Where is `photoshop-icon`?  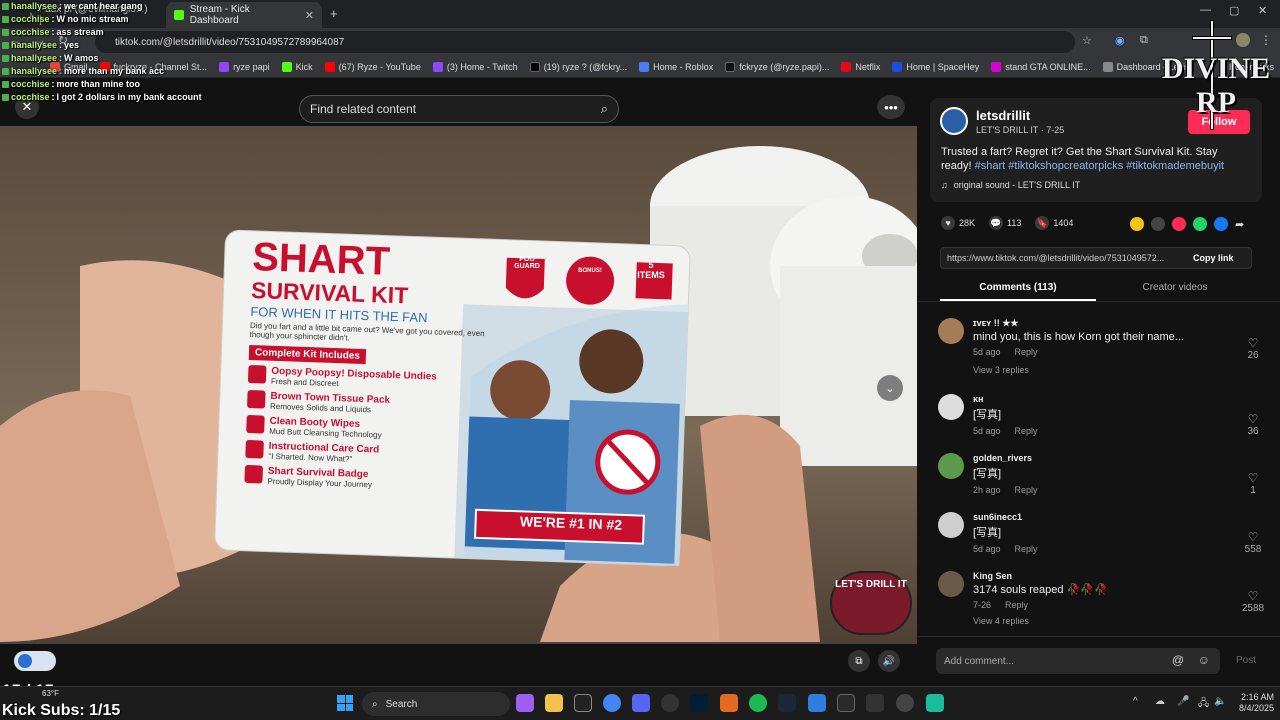
photoshop-icon is located at coordinates (699, 703).